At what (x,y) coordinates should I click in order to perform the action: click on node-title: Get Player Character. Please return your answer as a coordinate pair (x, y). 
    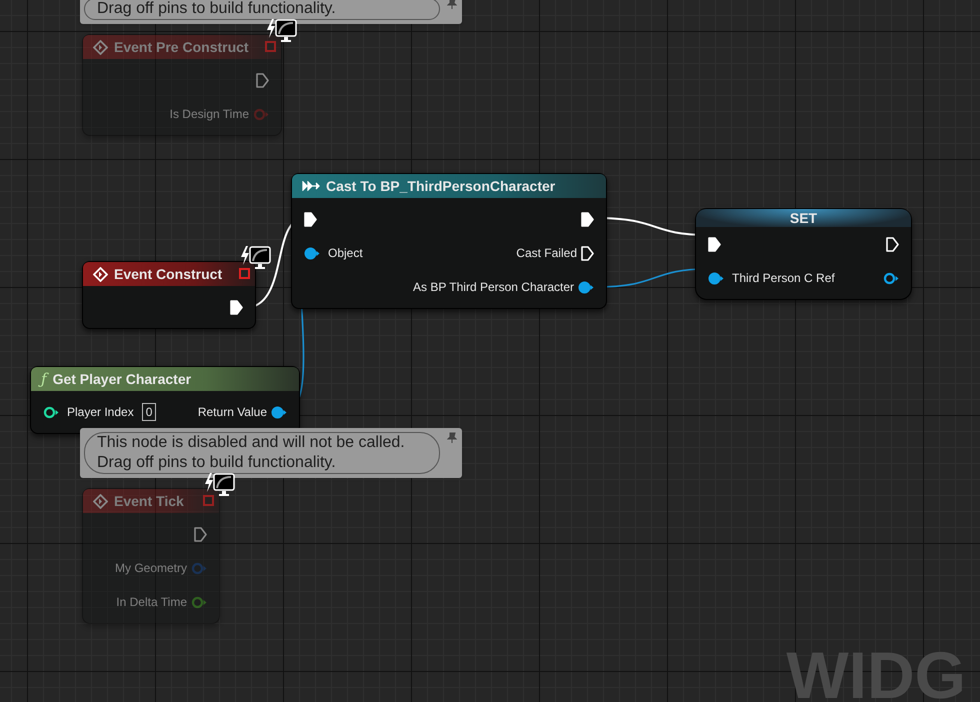
    Looking at the image, I should click on (122, 379).